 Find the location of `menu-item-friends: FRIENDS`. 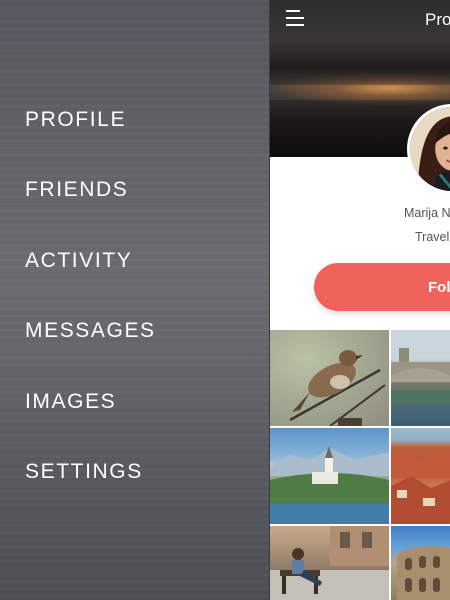

menu-item-friends: FRIENDS is located at coordinates (90, 213).